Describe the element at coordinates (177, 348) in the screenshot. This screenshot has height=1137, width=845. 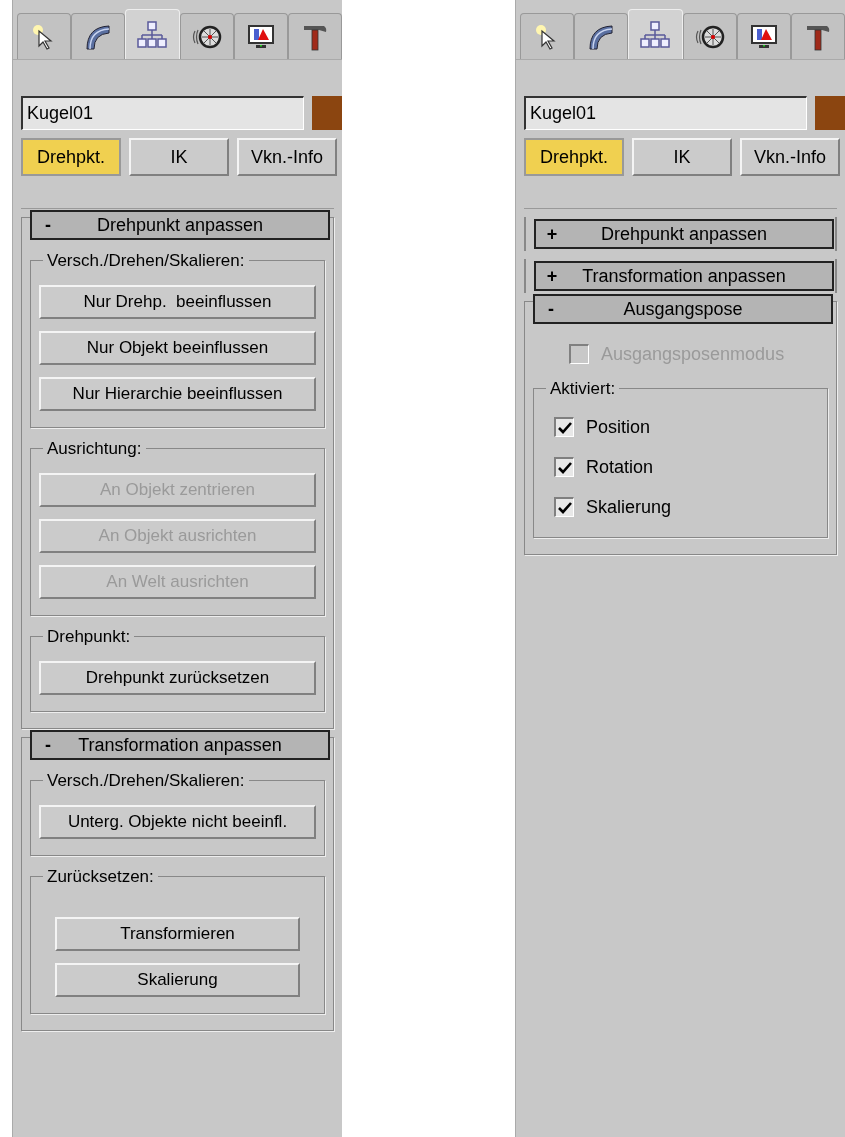
I see `action-button: Nur Objekt beeinflussen` at that location.